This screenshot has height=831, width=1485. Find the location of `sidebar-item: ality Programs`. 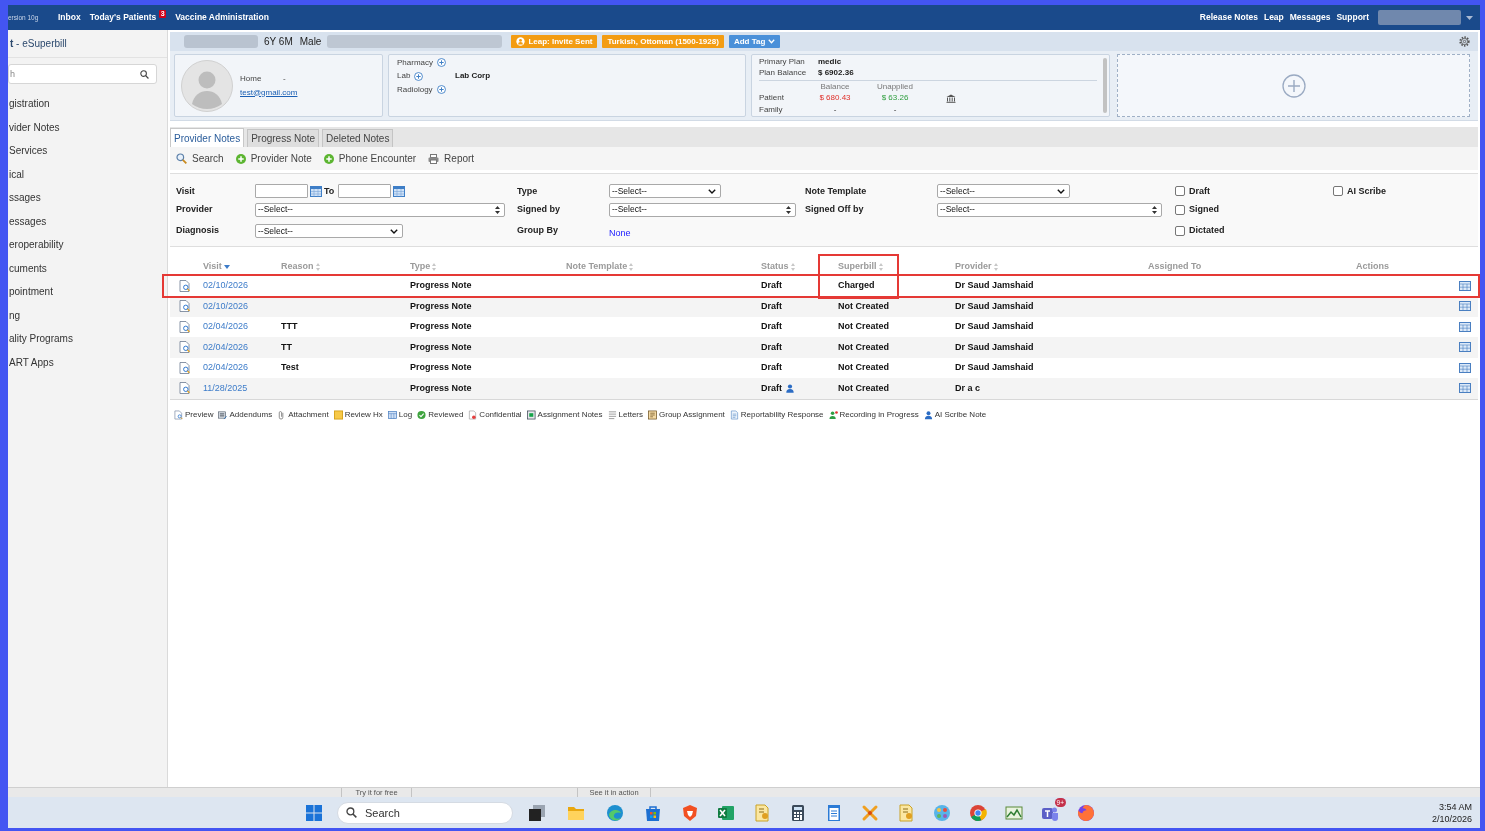

sidebar-item: ality Programs is located at coordinates (87, 339).